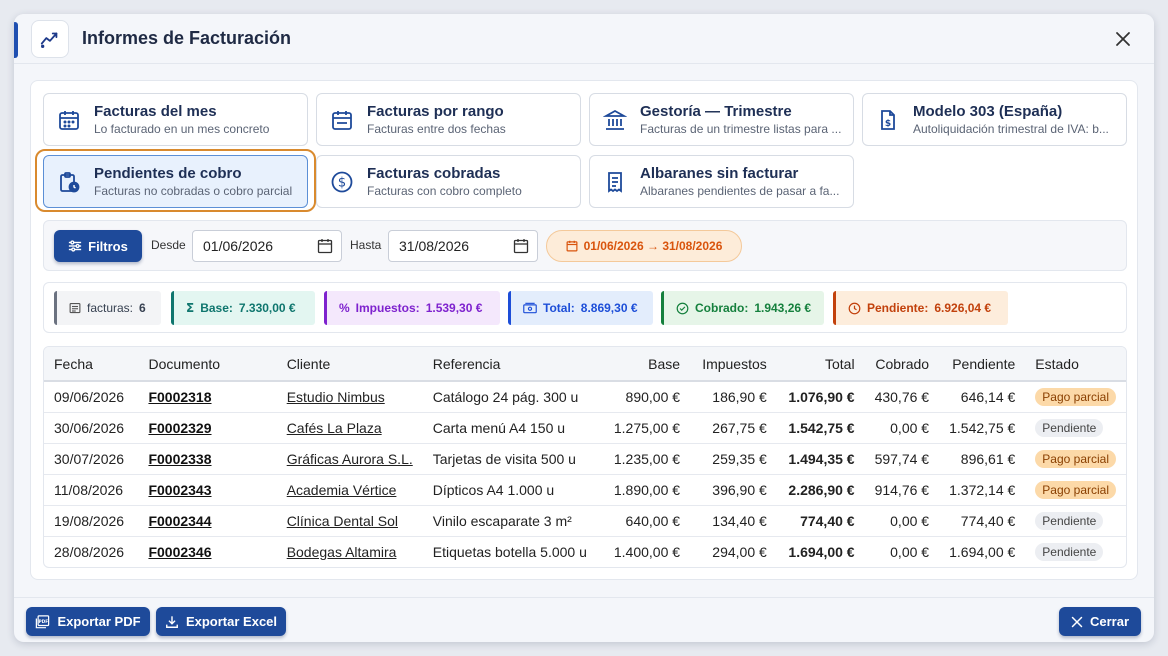  Describe the element at coordinates (336, 397) in the screenshot. I see `client-link: Estudio Nimbus` at that location.